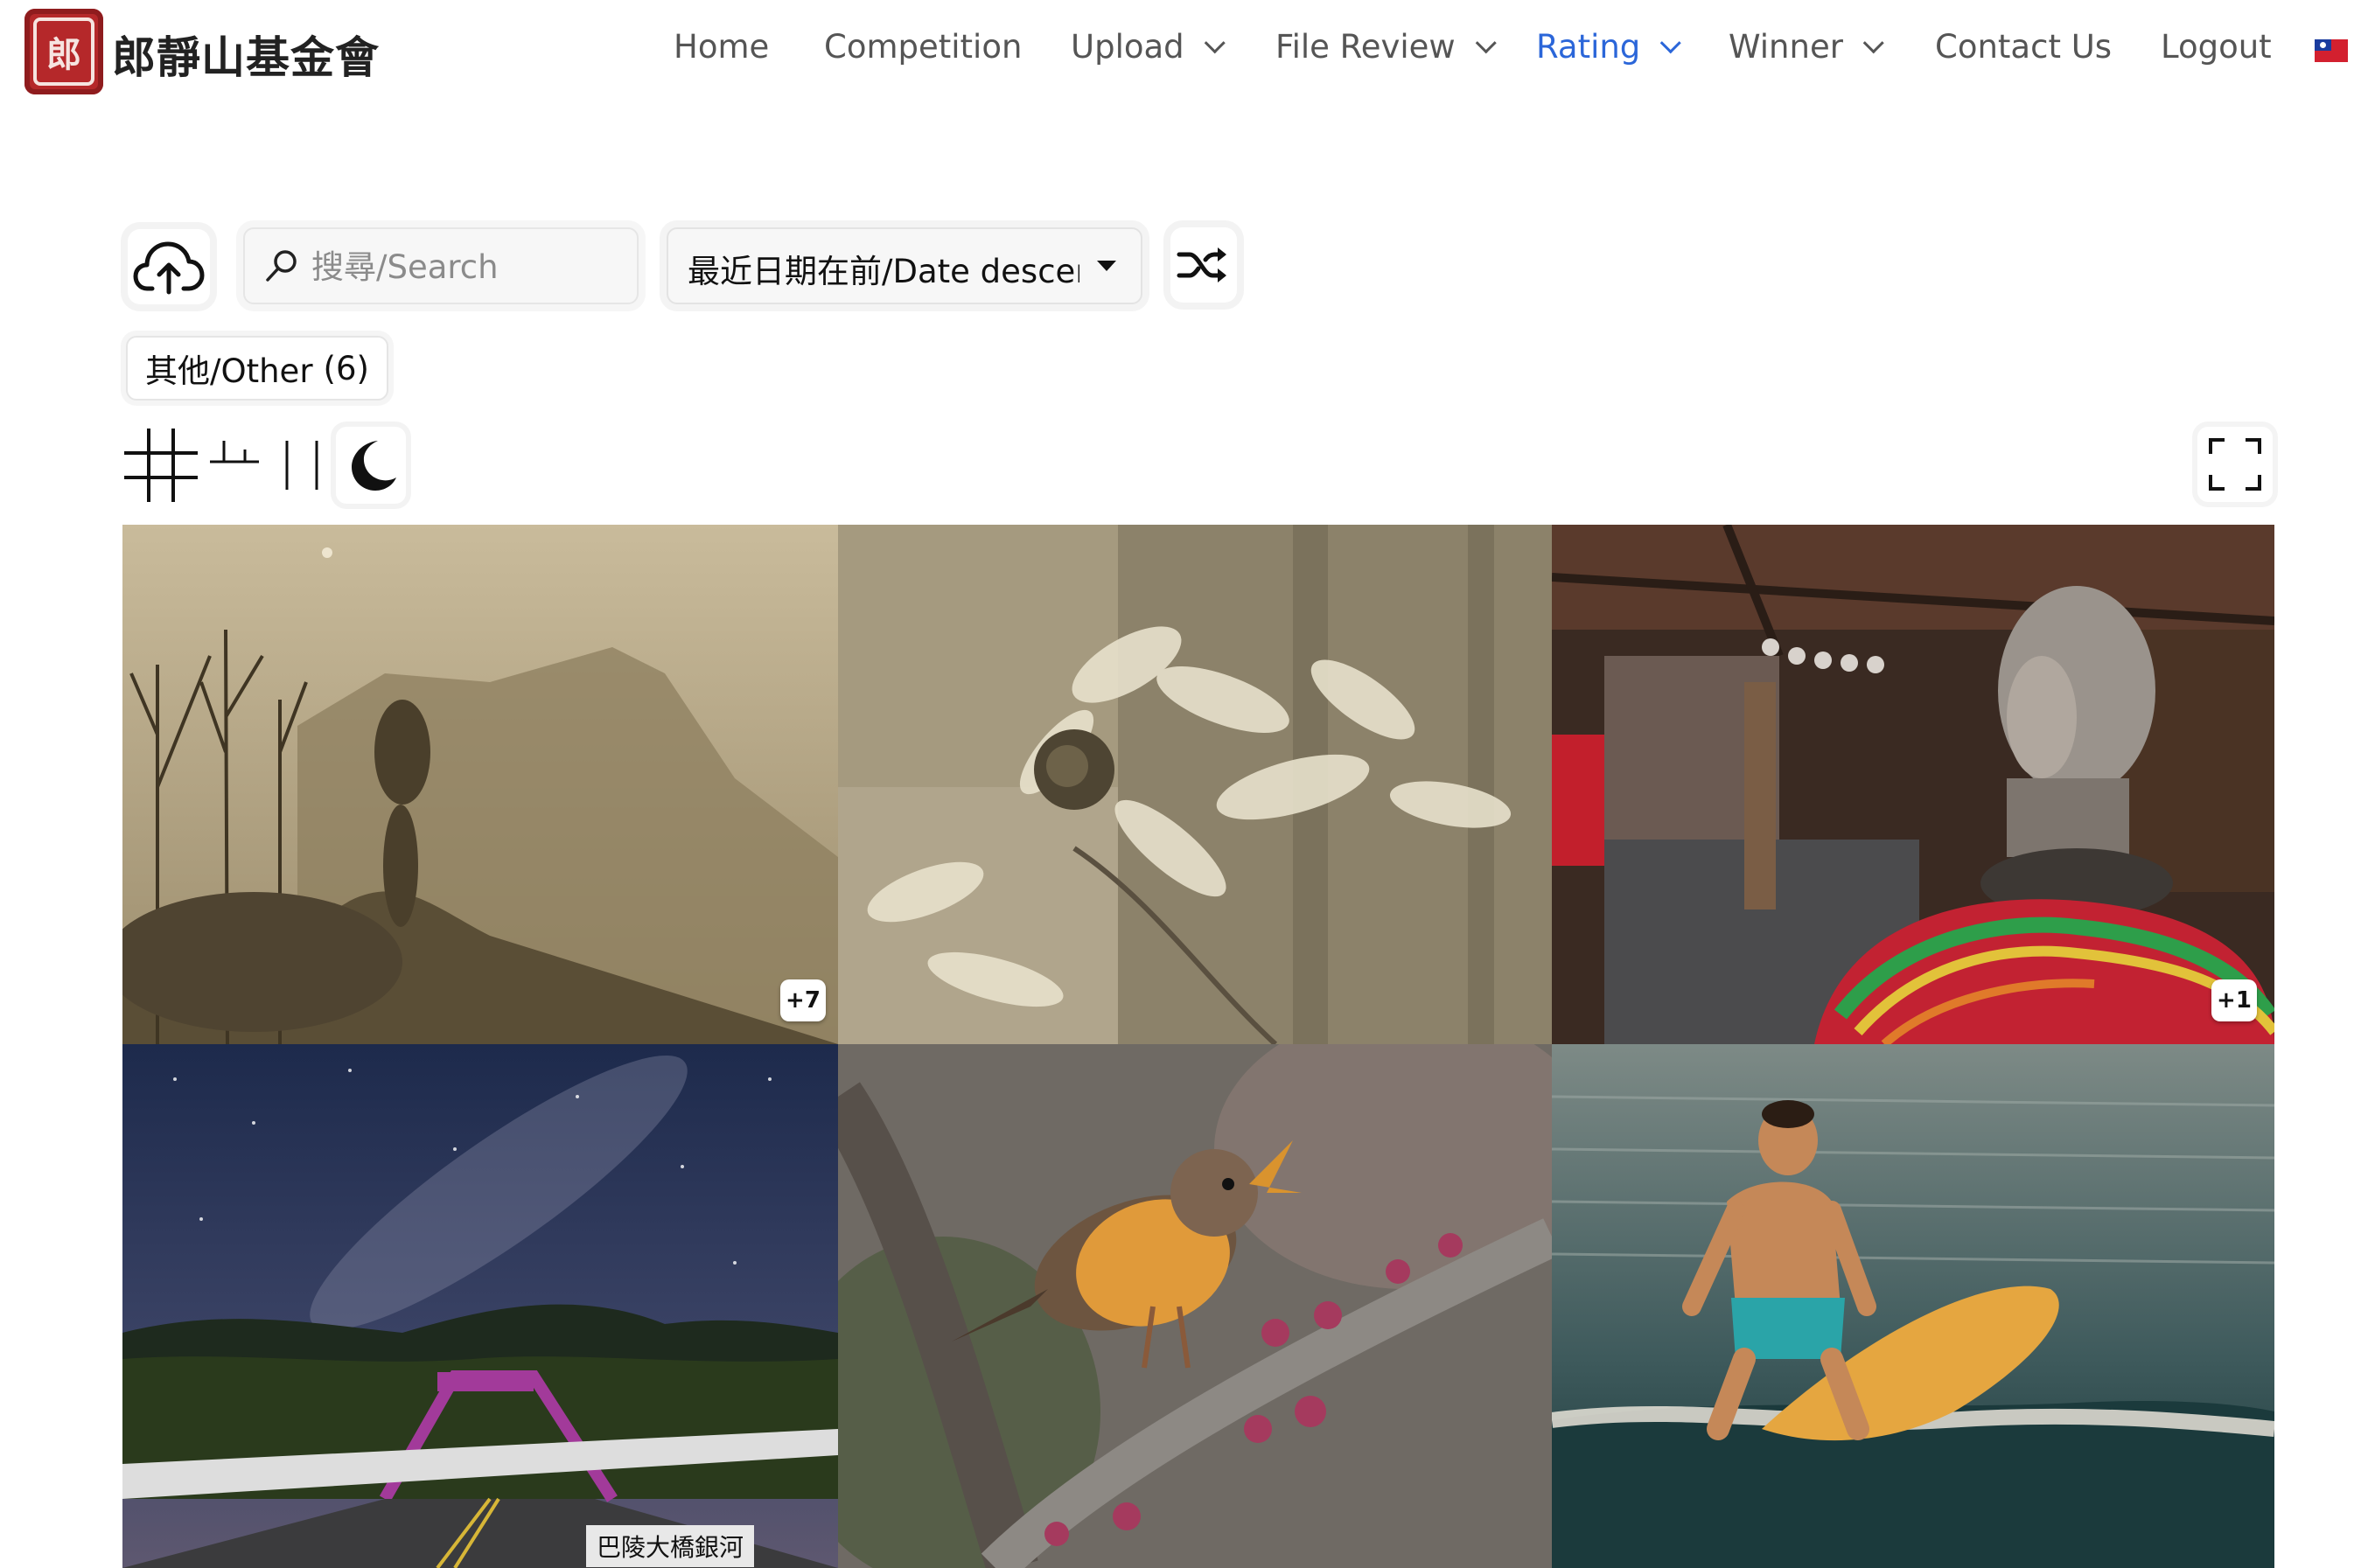  I want to click on shuffle-button, so click(1203, 265).